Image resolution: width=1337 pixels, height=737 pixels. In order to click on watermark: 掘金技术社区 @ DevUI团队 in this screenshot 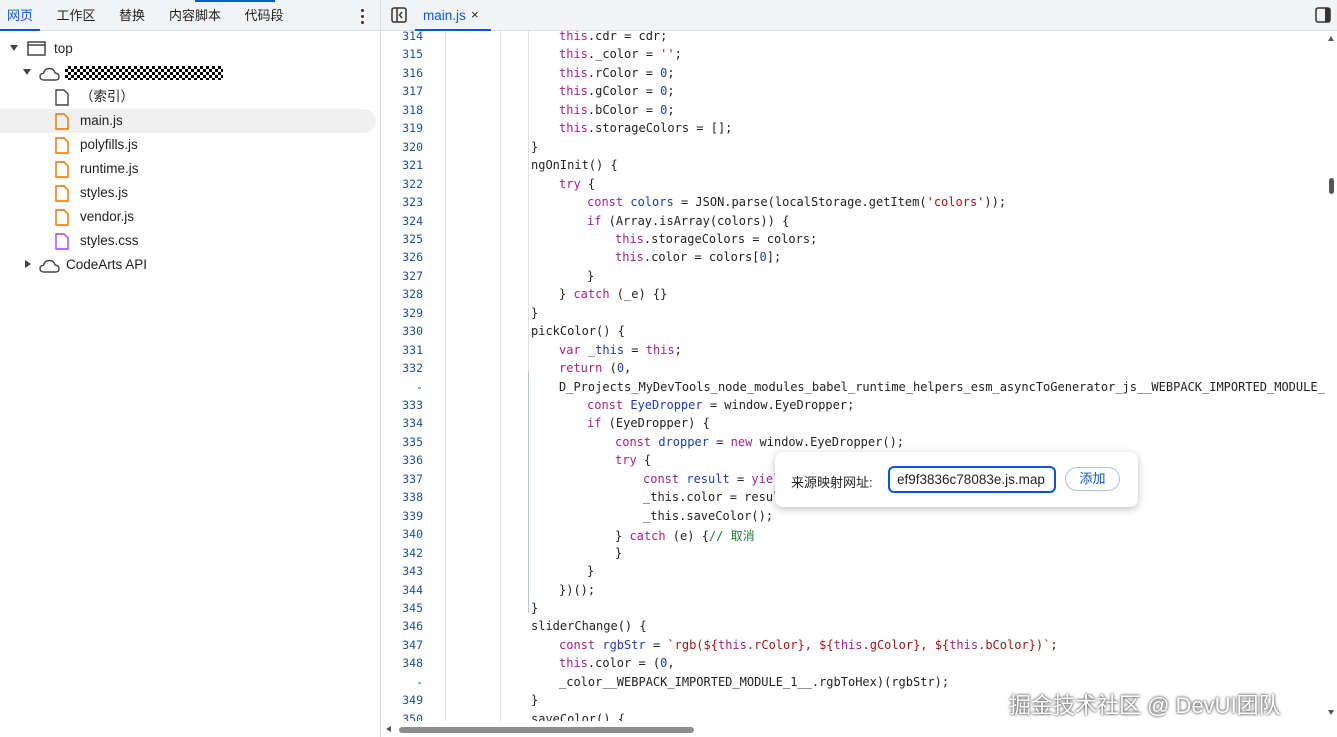, I will do `click(1145, 705)`.